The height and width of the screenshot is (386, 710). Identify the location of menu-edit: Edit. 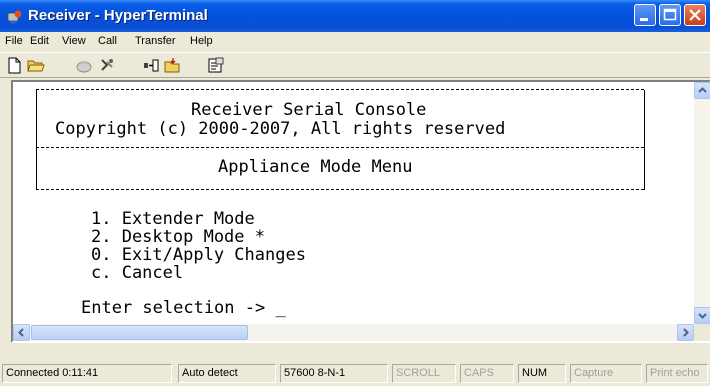
(39, 41).